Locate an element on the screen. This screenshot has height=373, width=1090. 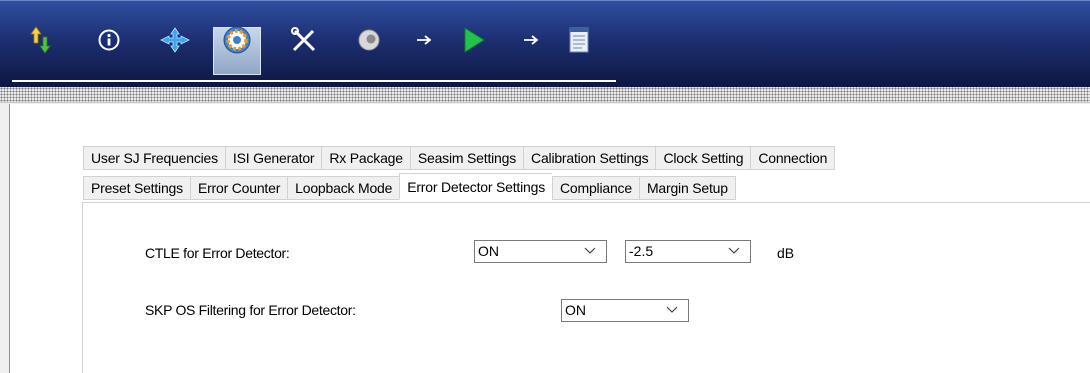
tools-icon is located at coordinates (304, 40).